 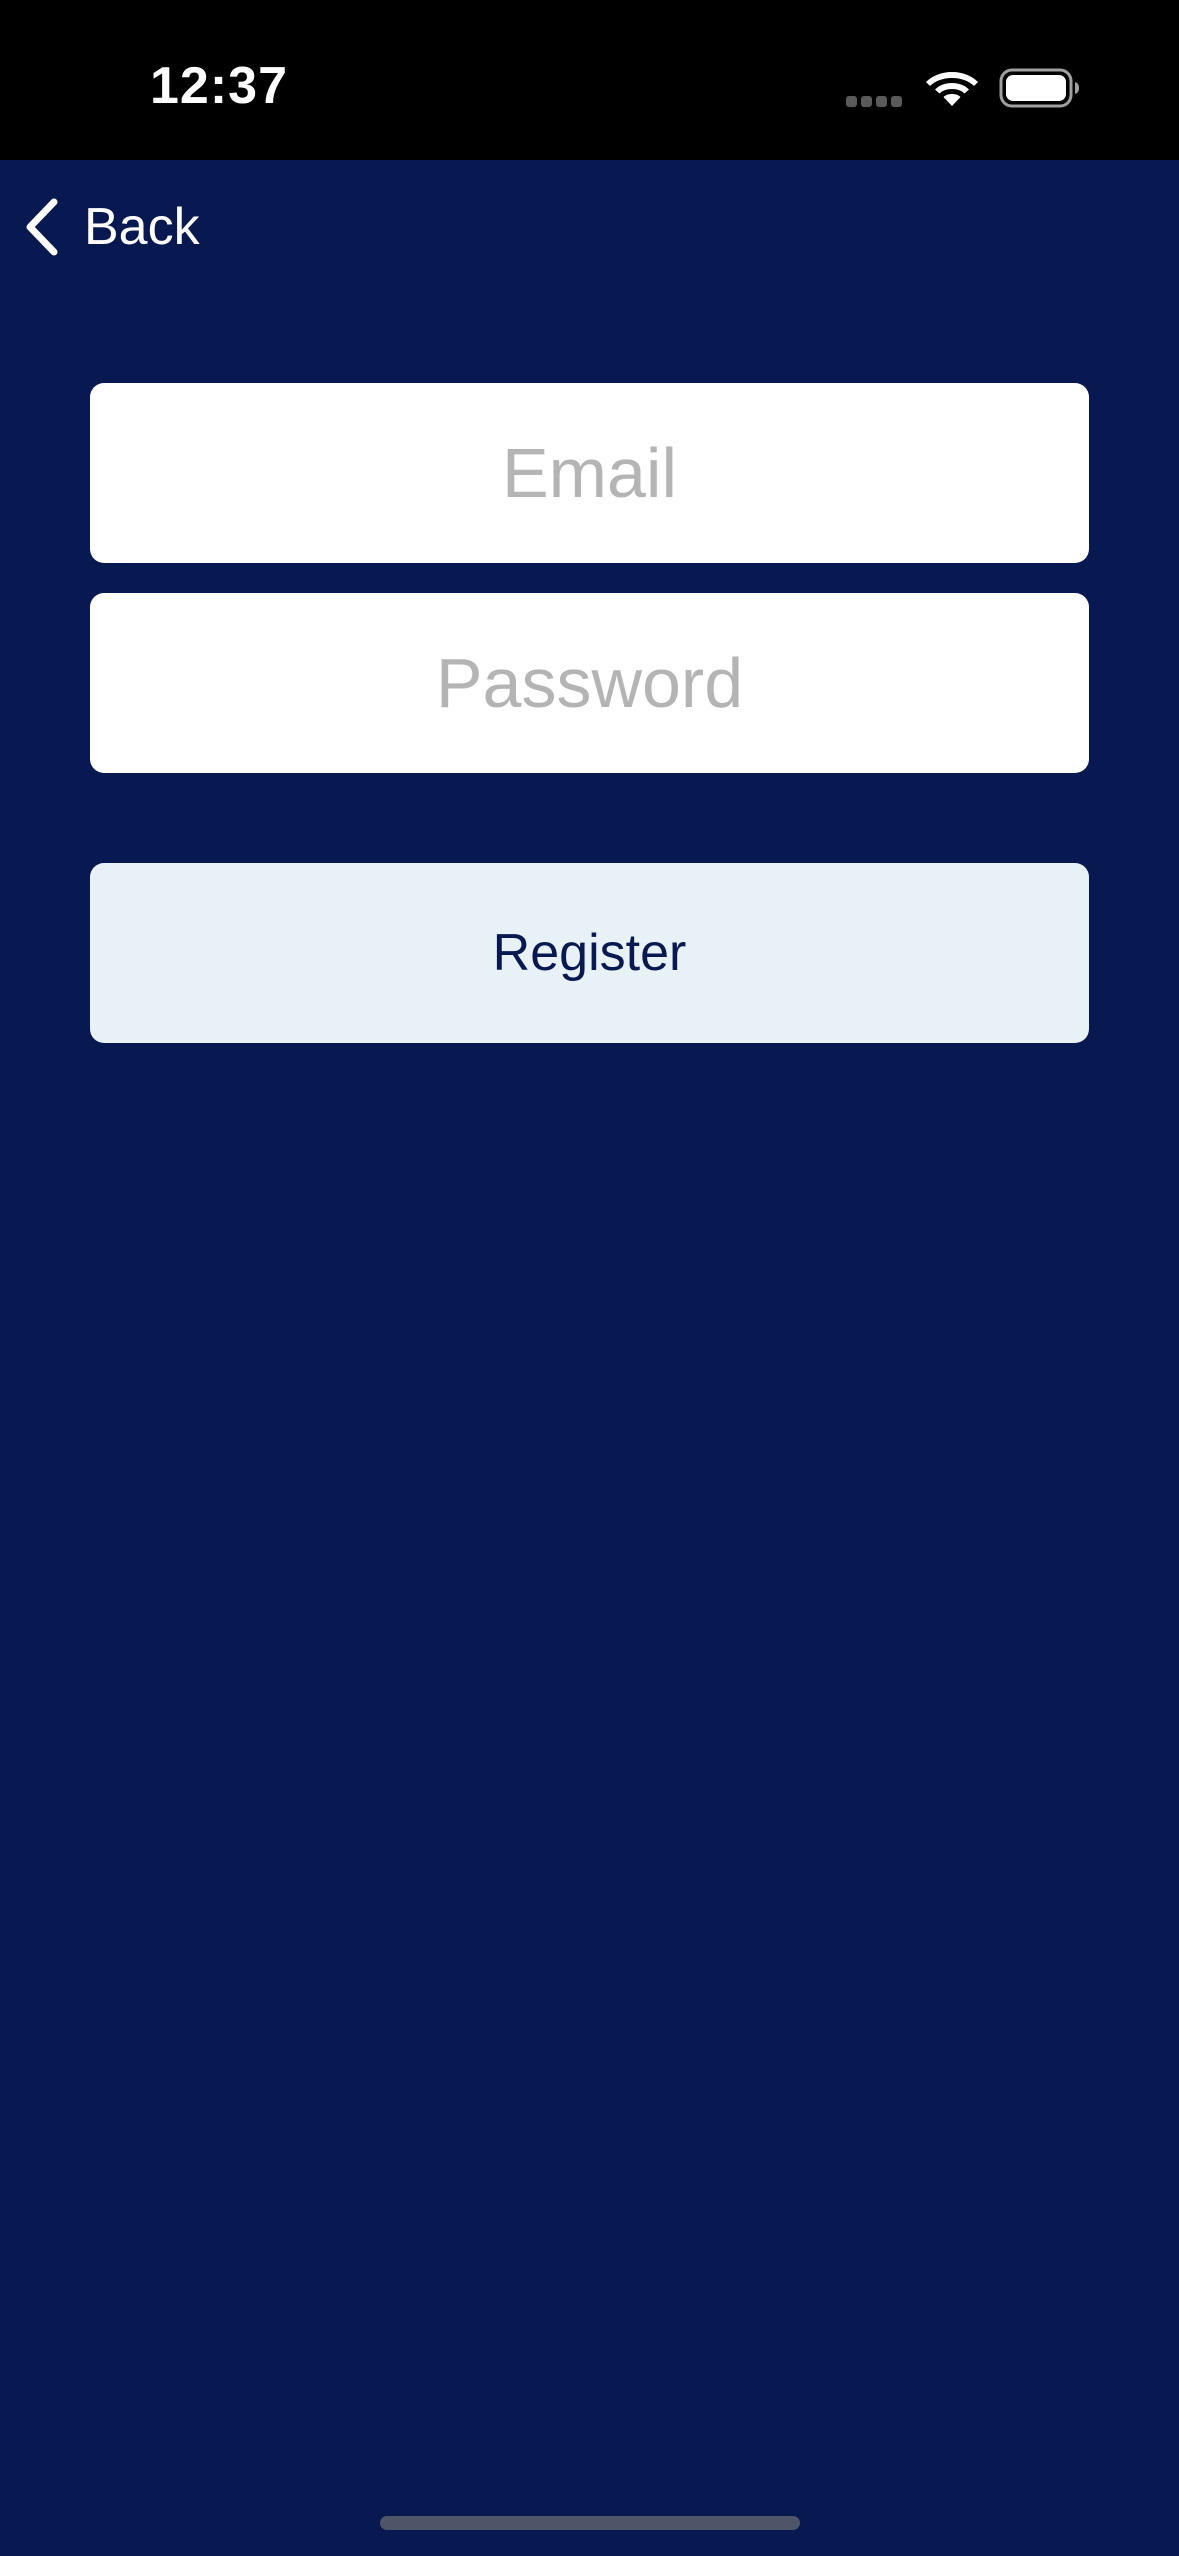 I want to click on wifi-icon, so click(x=952, y=89).